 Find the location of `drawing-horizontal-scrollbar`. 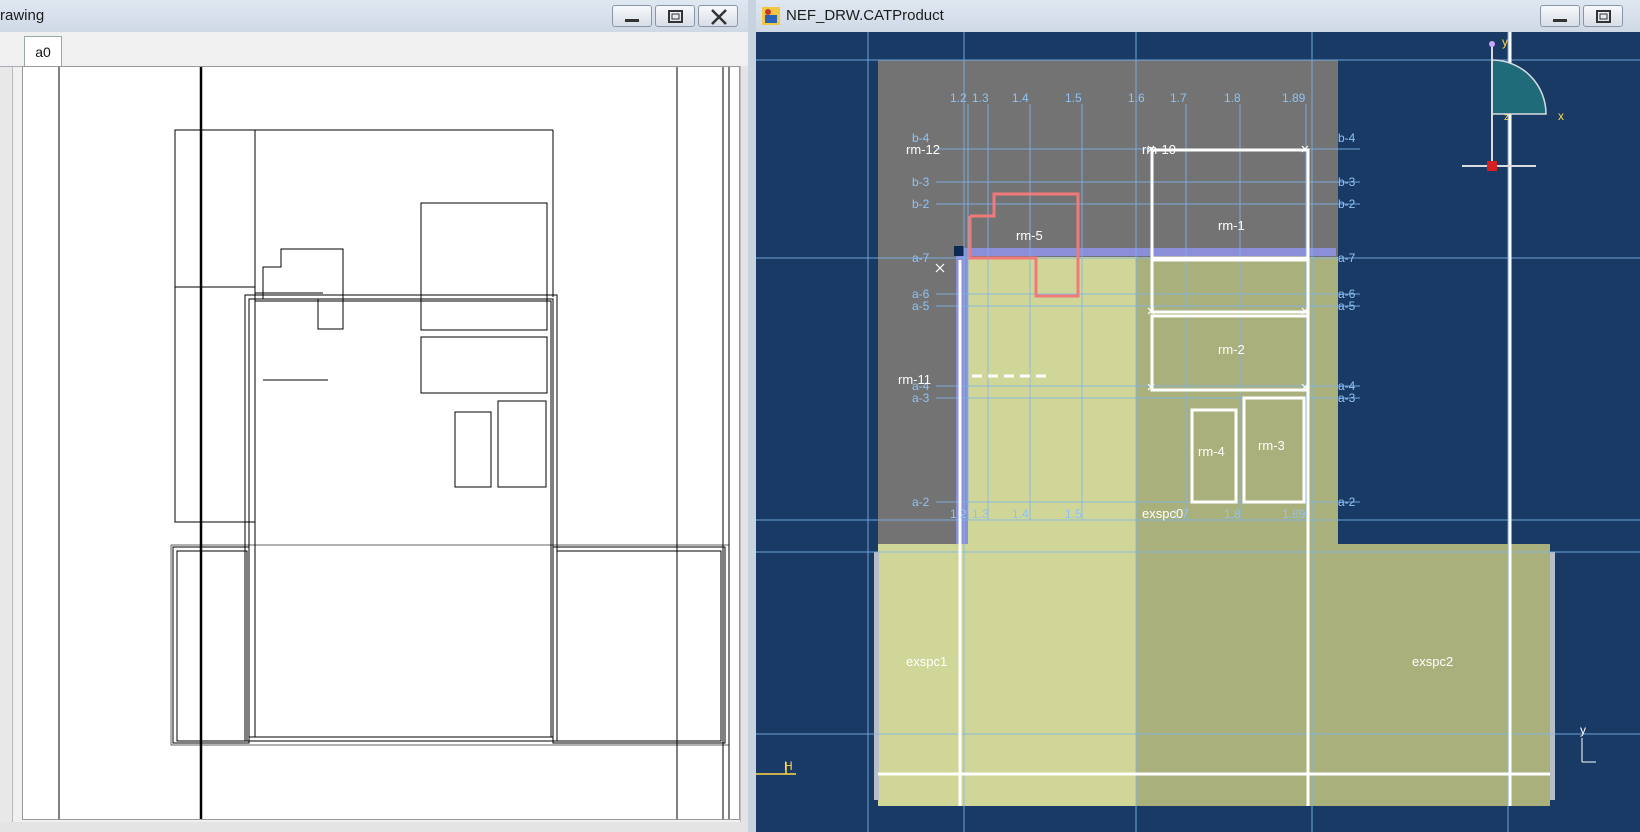

drawing-horizontal-scrollbar is located at coordinates (374, 827).